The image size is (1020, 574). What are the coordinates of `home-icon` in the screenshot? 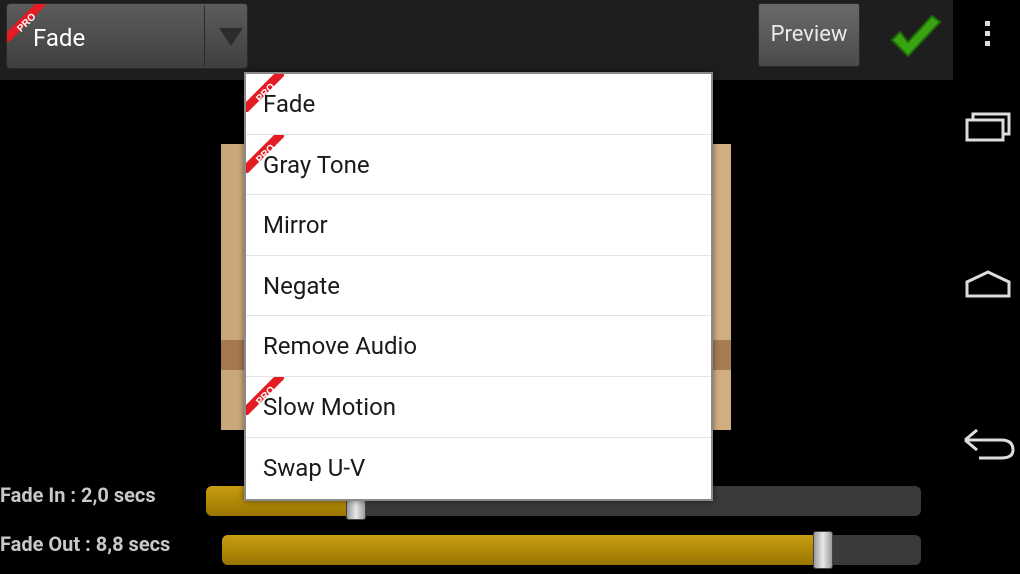 It's located at (986, 282).